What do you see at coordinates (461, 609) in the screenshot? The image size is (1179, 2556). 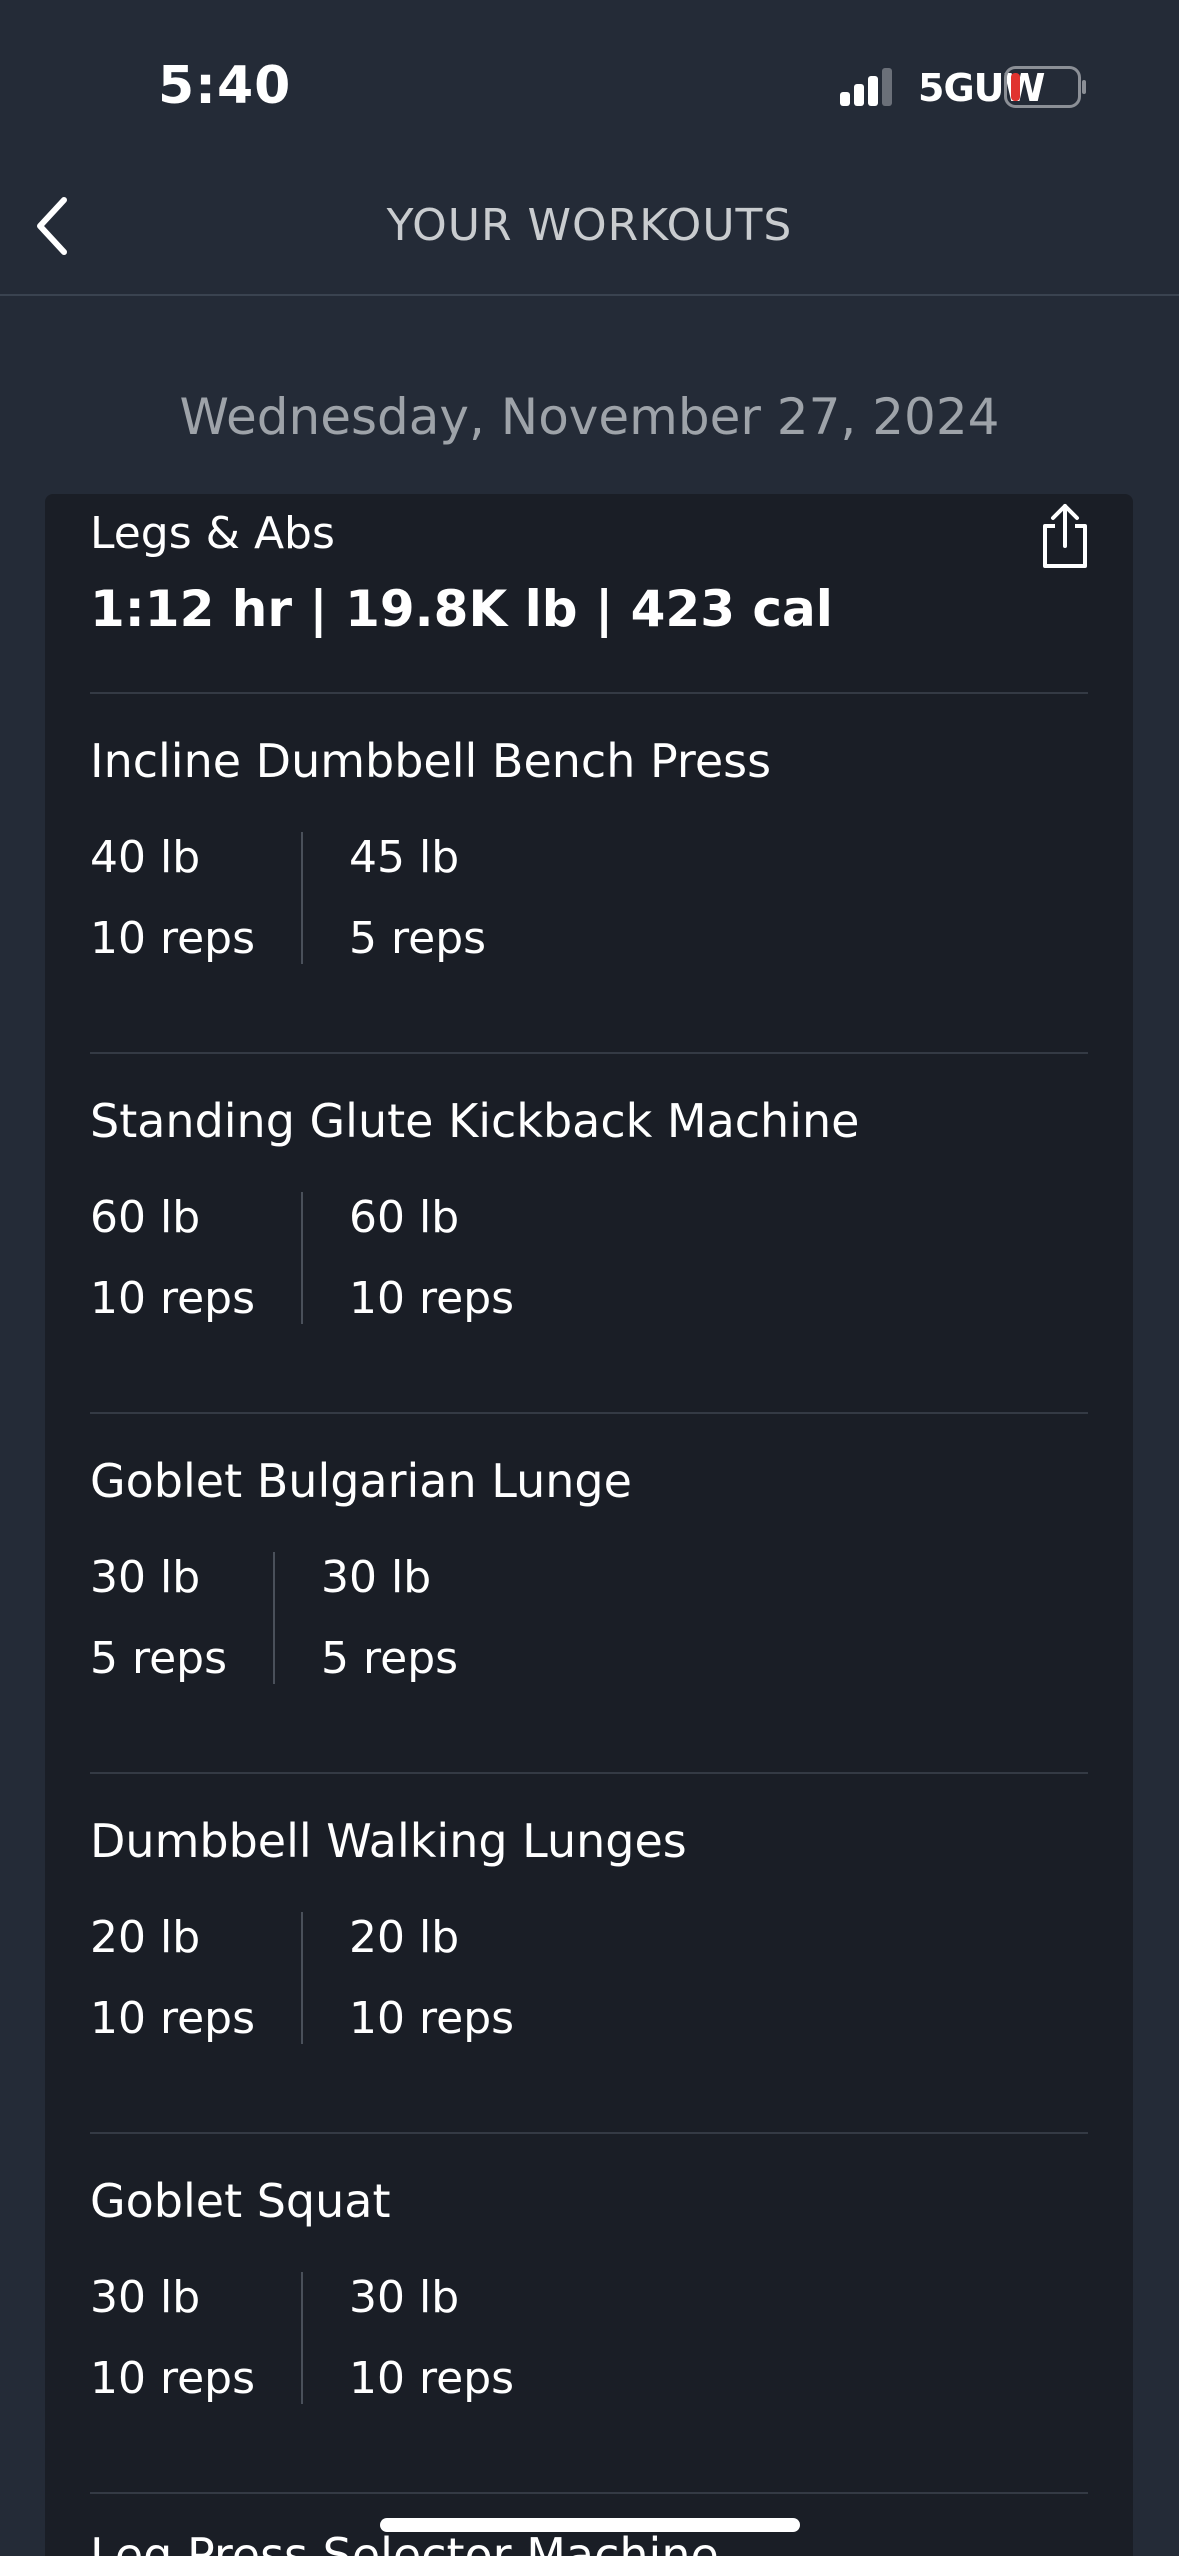 I see `workout-summary: 1:12 hr | 19.8K lb | 423 cal` at bounding box center [461, 609].